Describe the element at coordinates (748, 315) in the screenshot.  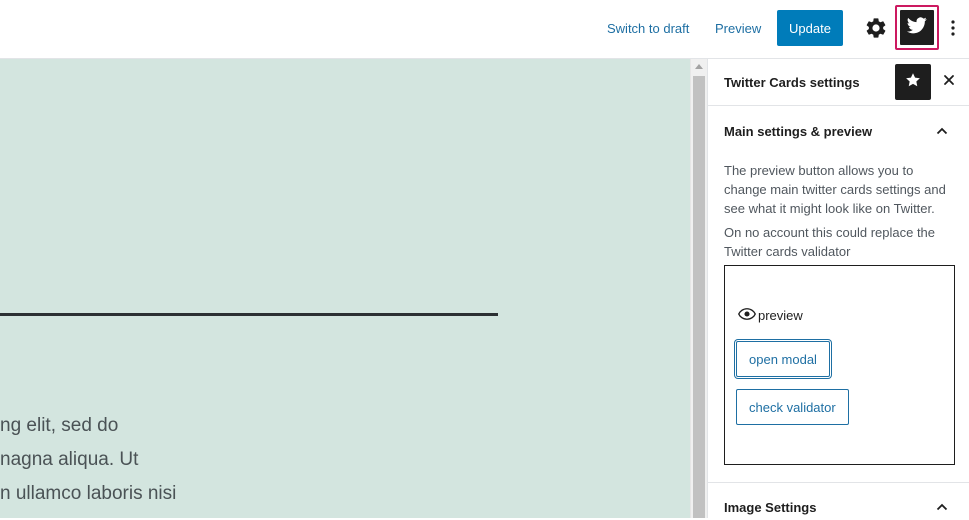
I see `eye-icon` at that location.